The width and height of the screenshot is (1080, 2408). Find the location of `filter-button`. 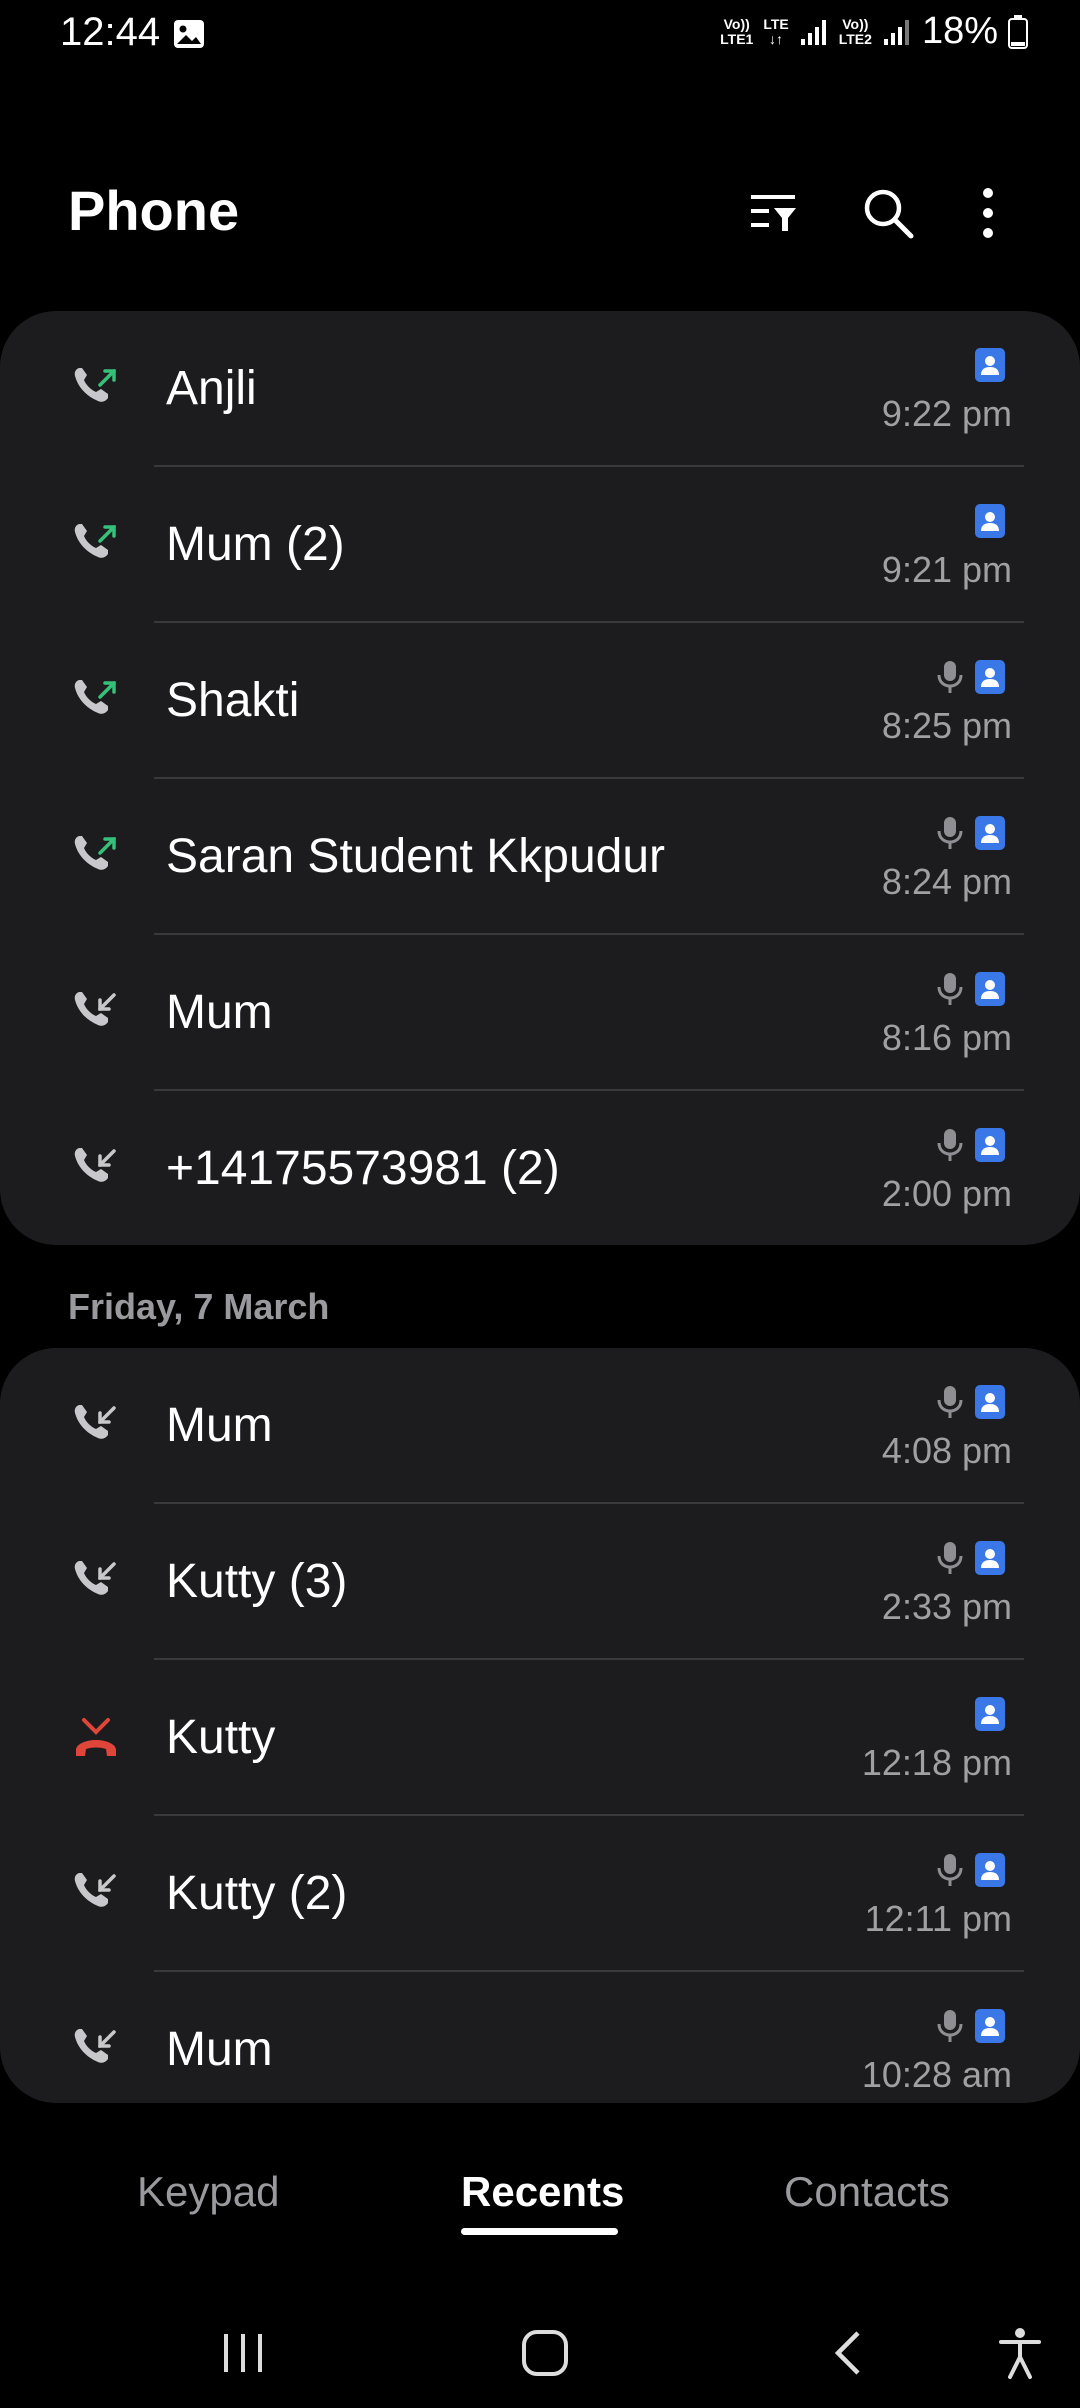

filter-button is located at coordinates (773, 215).